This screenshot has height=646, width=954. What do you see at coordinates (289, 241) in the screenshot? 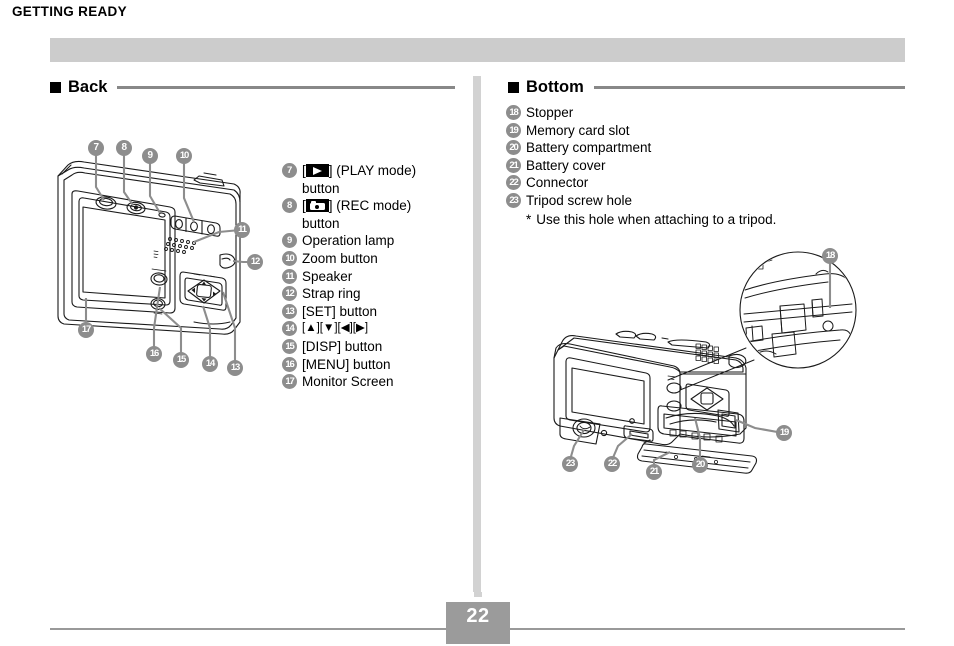
I see `legend-number: 9` at bounding box center [289, 241].